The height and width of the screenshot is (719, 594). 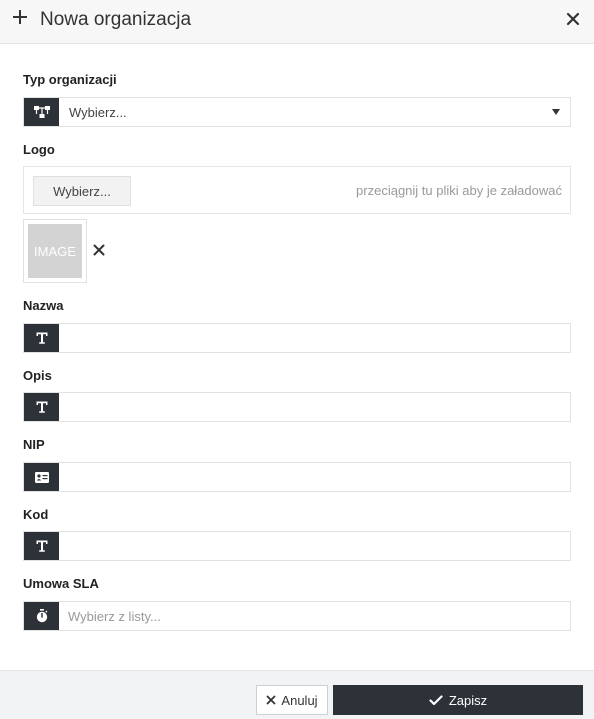 What do you see at coordinates (436, 699) in the screenshot?
I see `check-icon` at bounding box center [436, 699].